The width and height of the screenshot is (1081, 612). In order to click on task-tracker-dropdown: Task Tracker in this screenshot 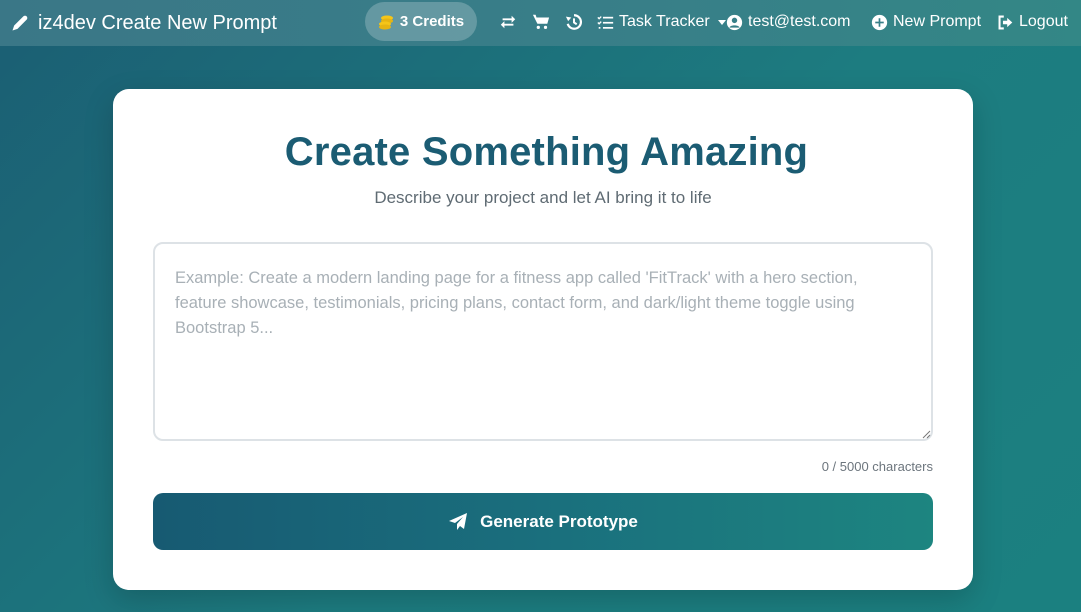, I will do `click(661, 22)`.